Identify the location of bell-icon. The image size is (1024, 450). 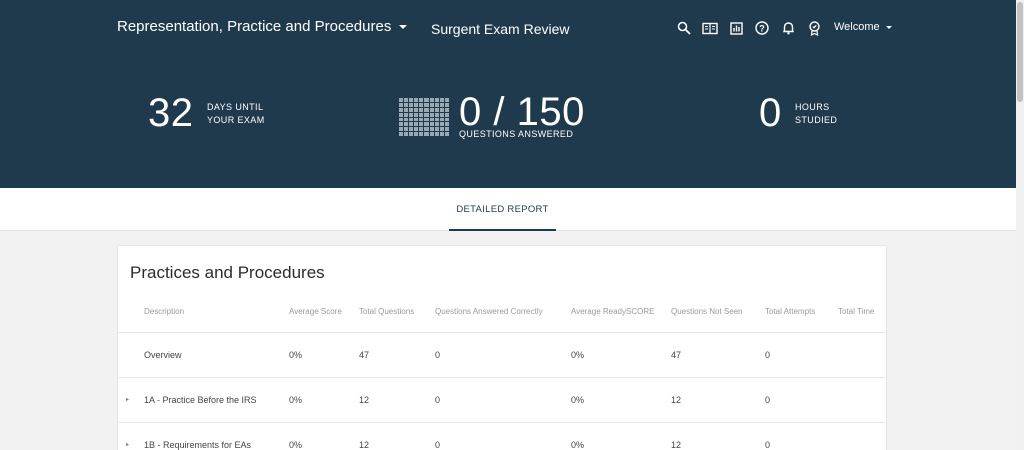
(788, 28).